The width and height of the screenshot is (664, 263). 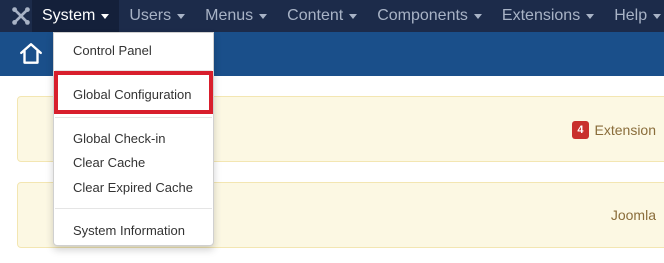 I want to click on nav-menus: Menus, so click(x=236, y=16).